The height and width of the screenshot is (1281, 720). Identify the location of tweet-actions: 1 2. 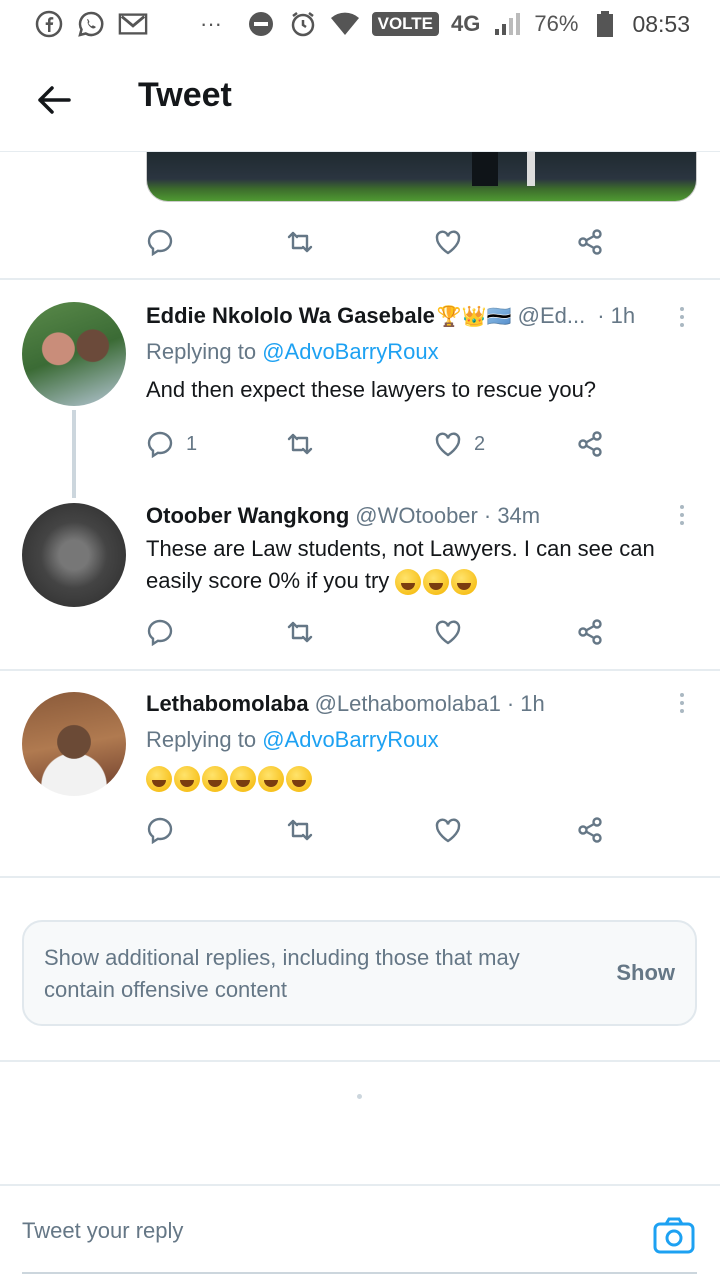
(386, 444).